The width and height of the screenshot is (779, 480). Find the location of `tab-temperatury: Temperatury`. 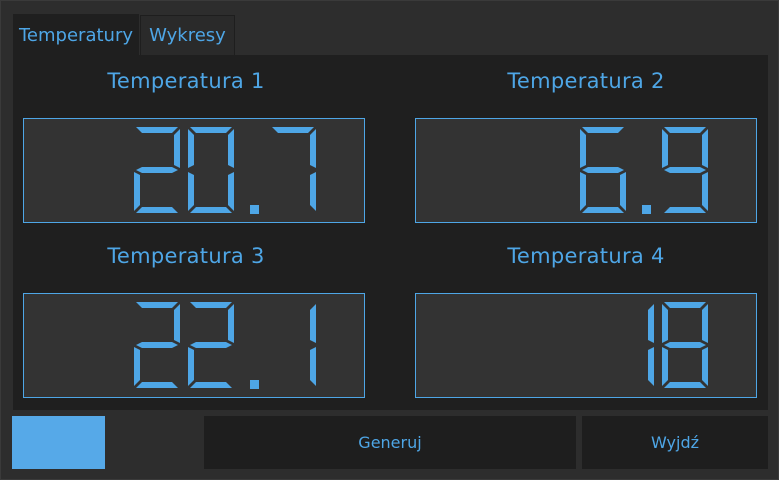

tab-temperatury: Temperatury is located at coordinates (76, 35).